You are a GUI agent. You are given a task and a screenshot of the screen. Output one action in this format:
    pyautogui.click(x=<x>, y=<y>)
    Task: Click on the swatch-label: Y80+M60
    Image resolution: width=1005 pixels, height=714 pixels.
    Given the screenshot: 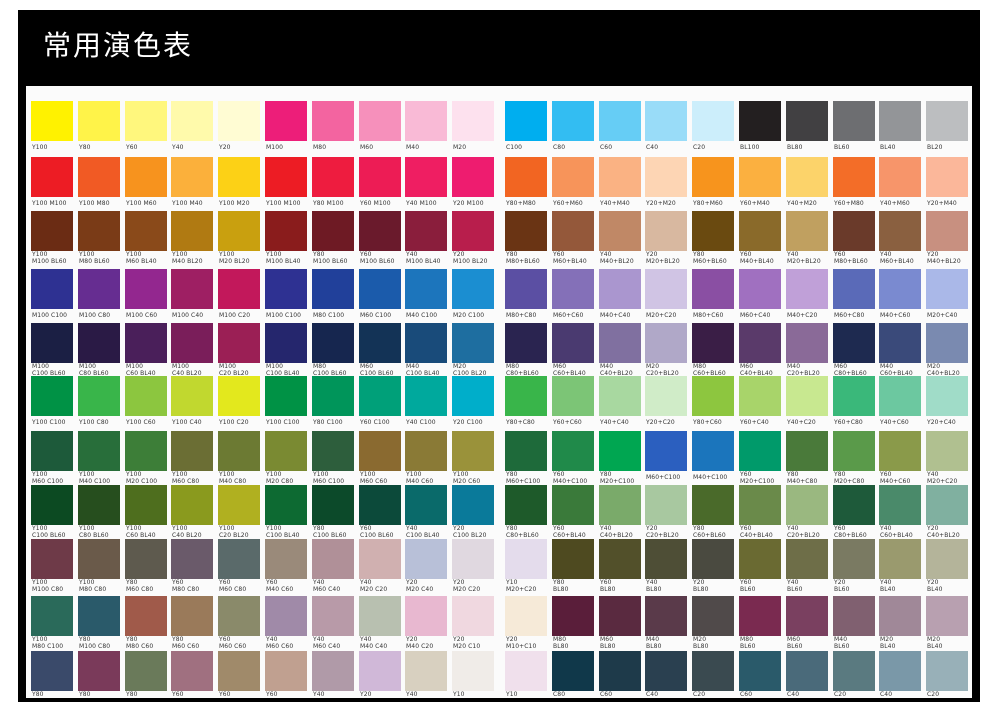 What is the action you would take?
    pyautogui.click(x=708, y=203)
    